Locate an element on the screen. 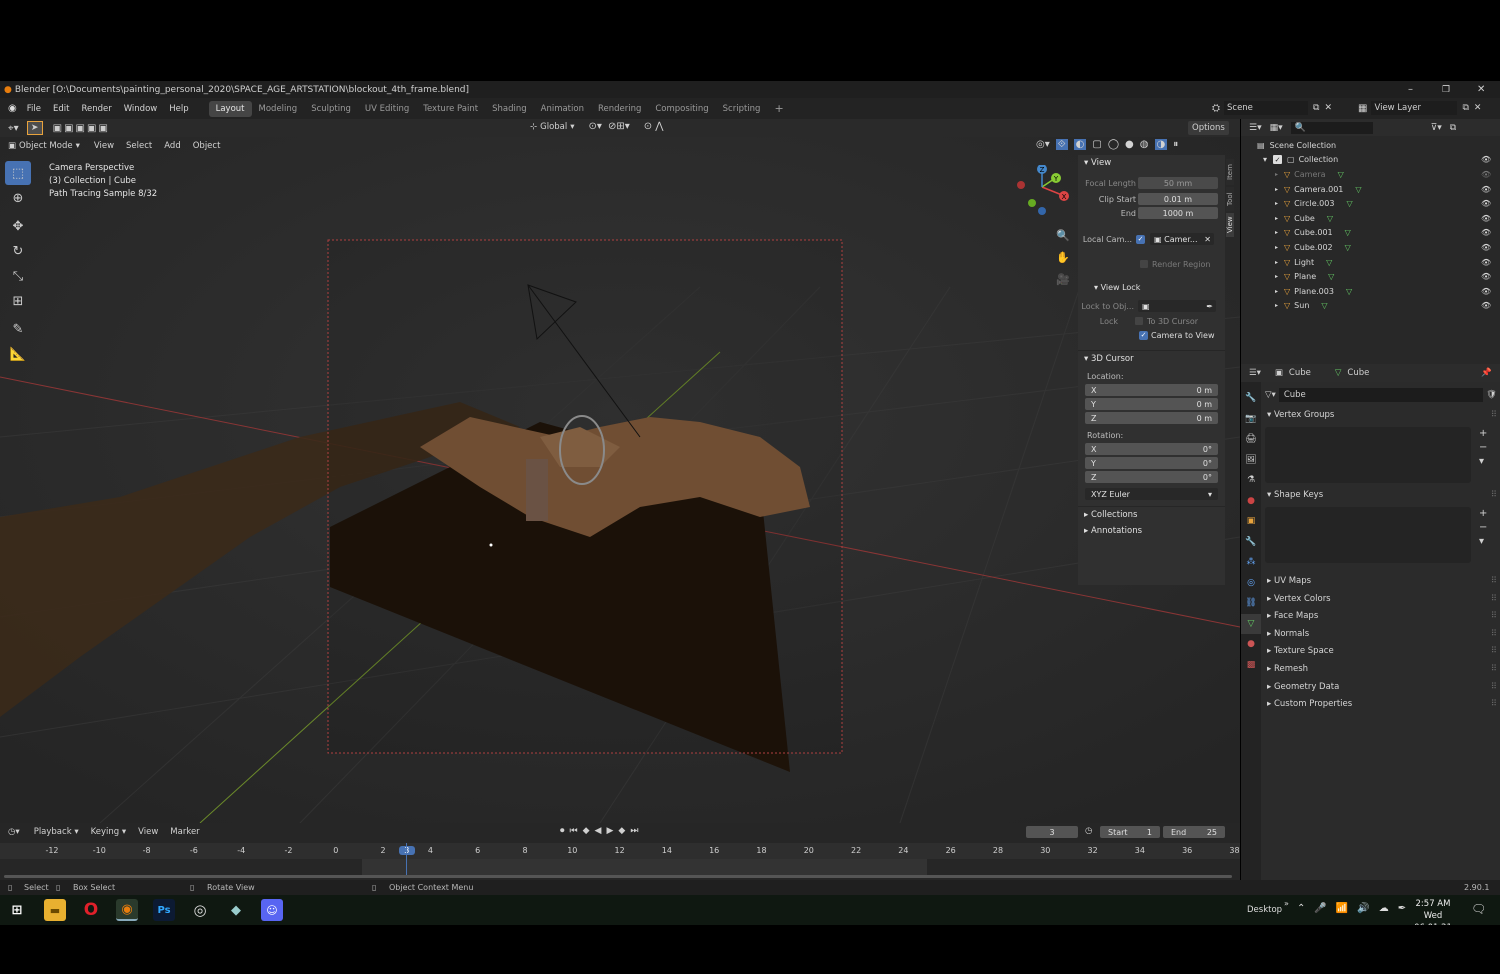 This screenshot has width=1500, height=974. clip-end-field: 1000 m is located at coordinates (1178, 213).